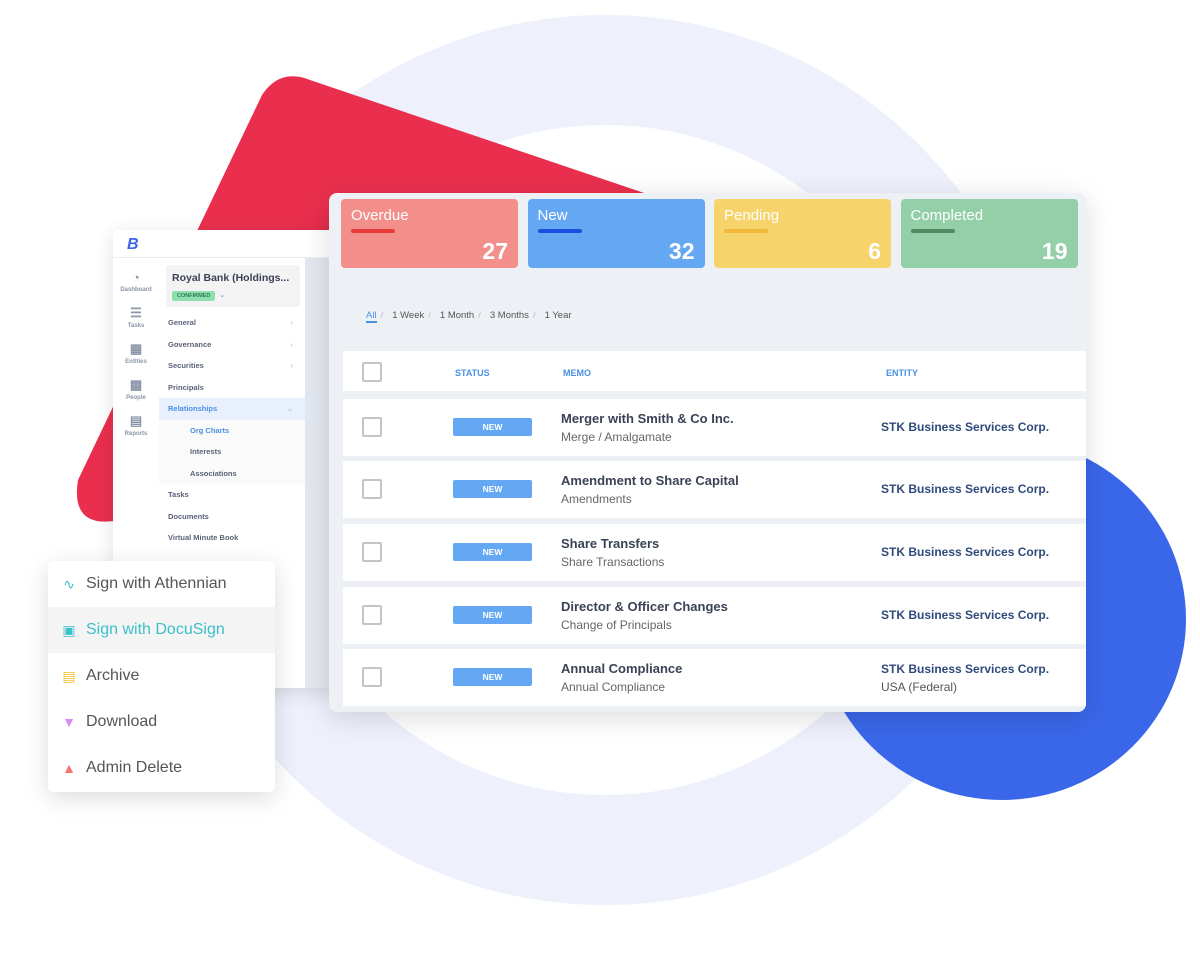 Image resolution: width=1200 pixels, height=966 pixels. Describe the element at coordinates (874, 251) in the screenshot. I see `card-count: 6` at that location.